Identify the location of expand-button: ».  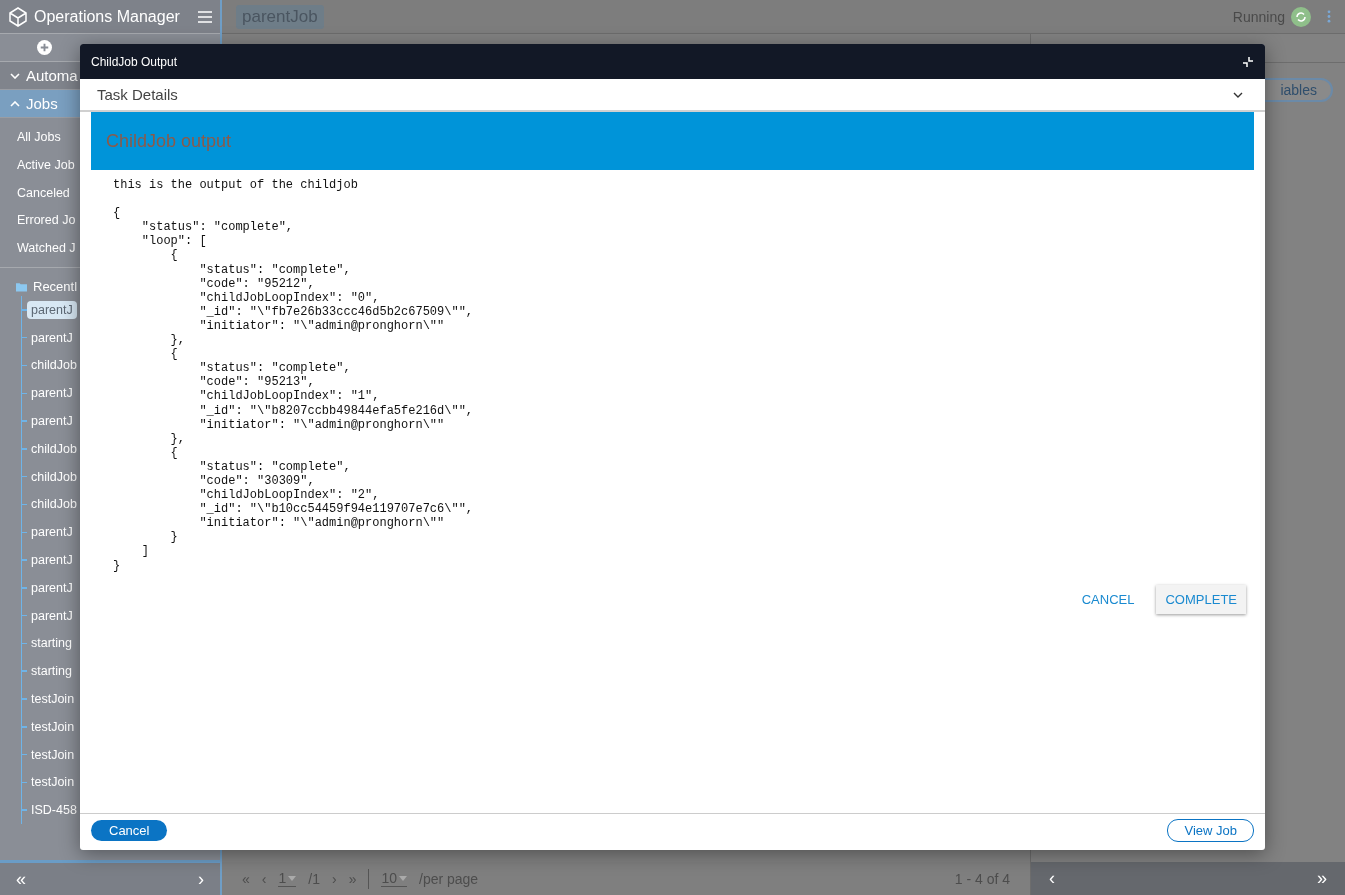
(1322, 878).